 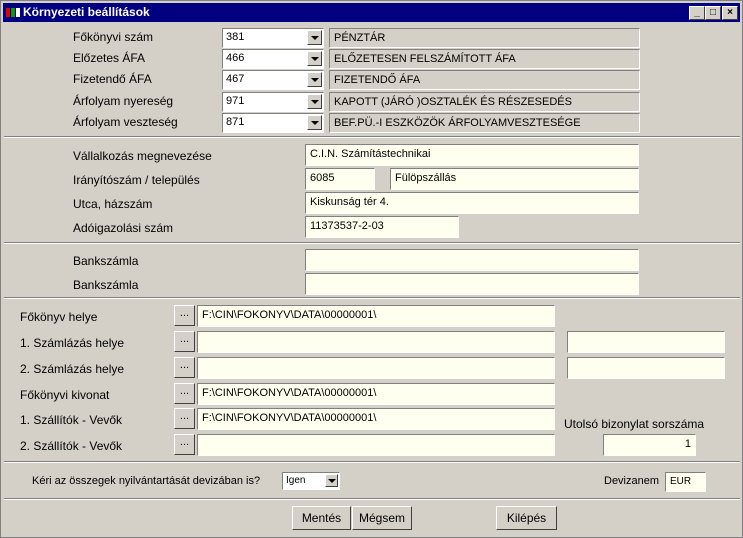 What do you see at coordinates (632, 481) in the screenshot?
I see `currency-name-label: Devizanem` at bounding box center [632, 481].